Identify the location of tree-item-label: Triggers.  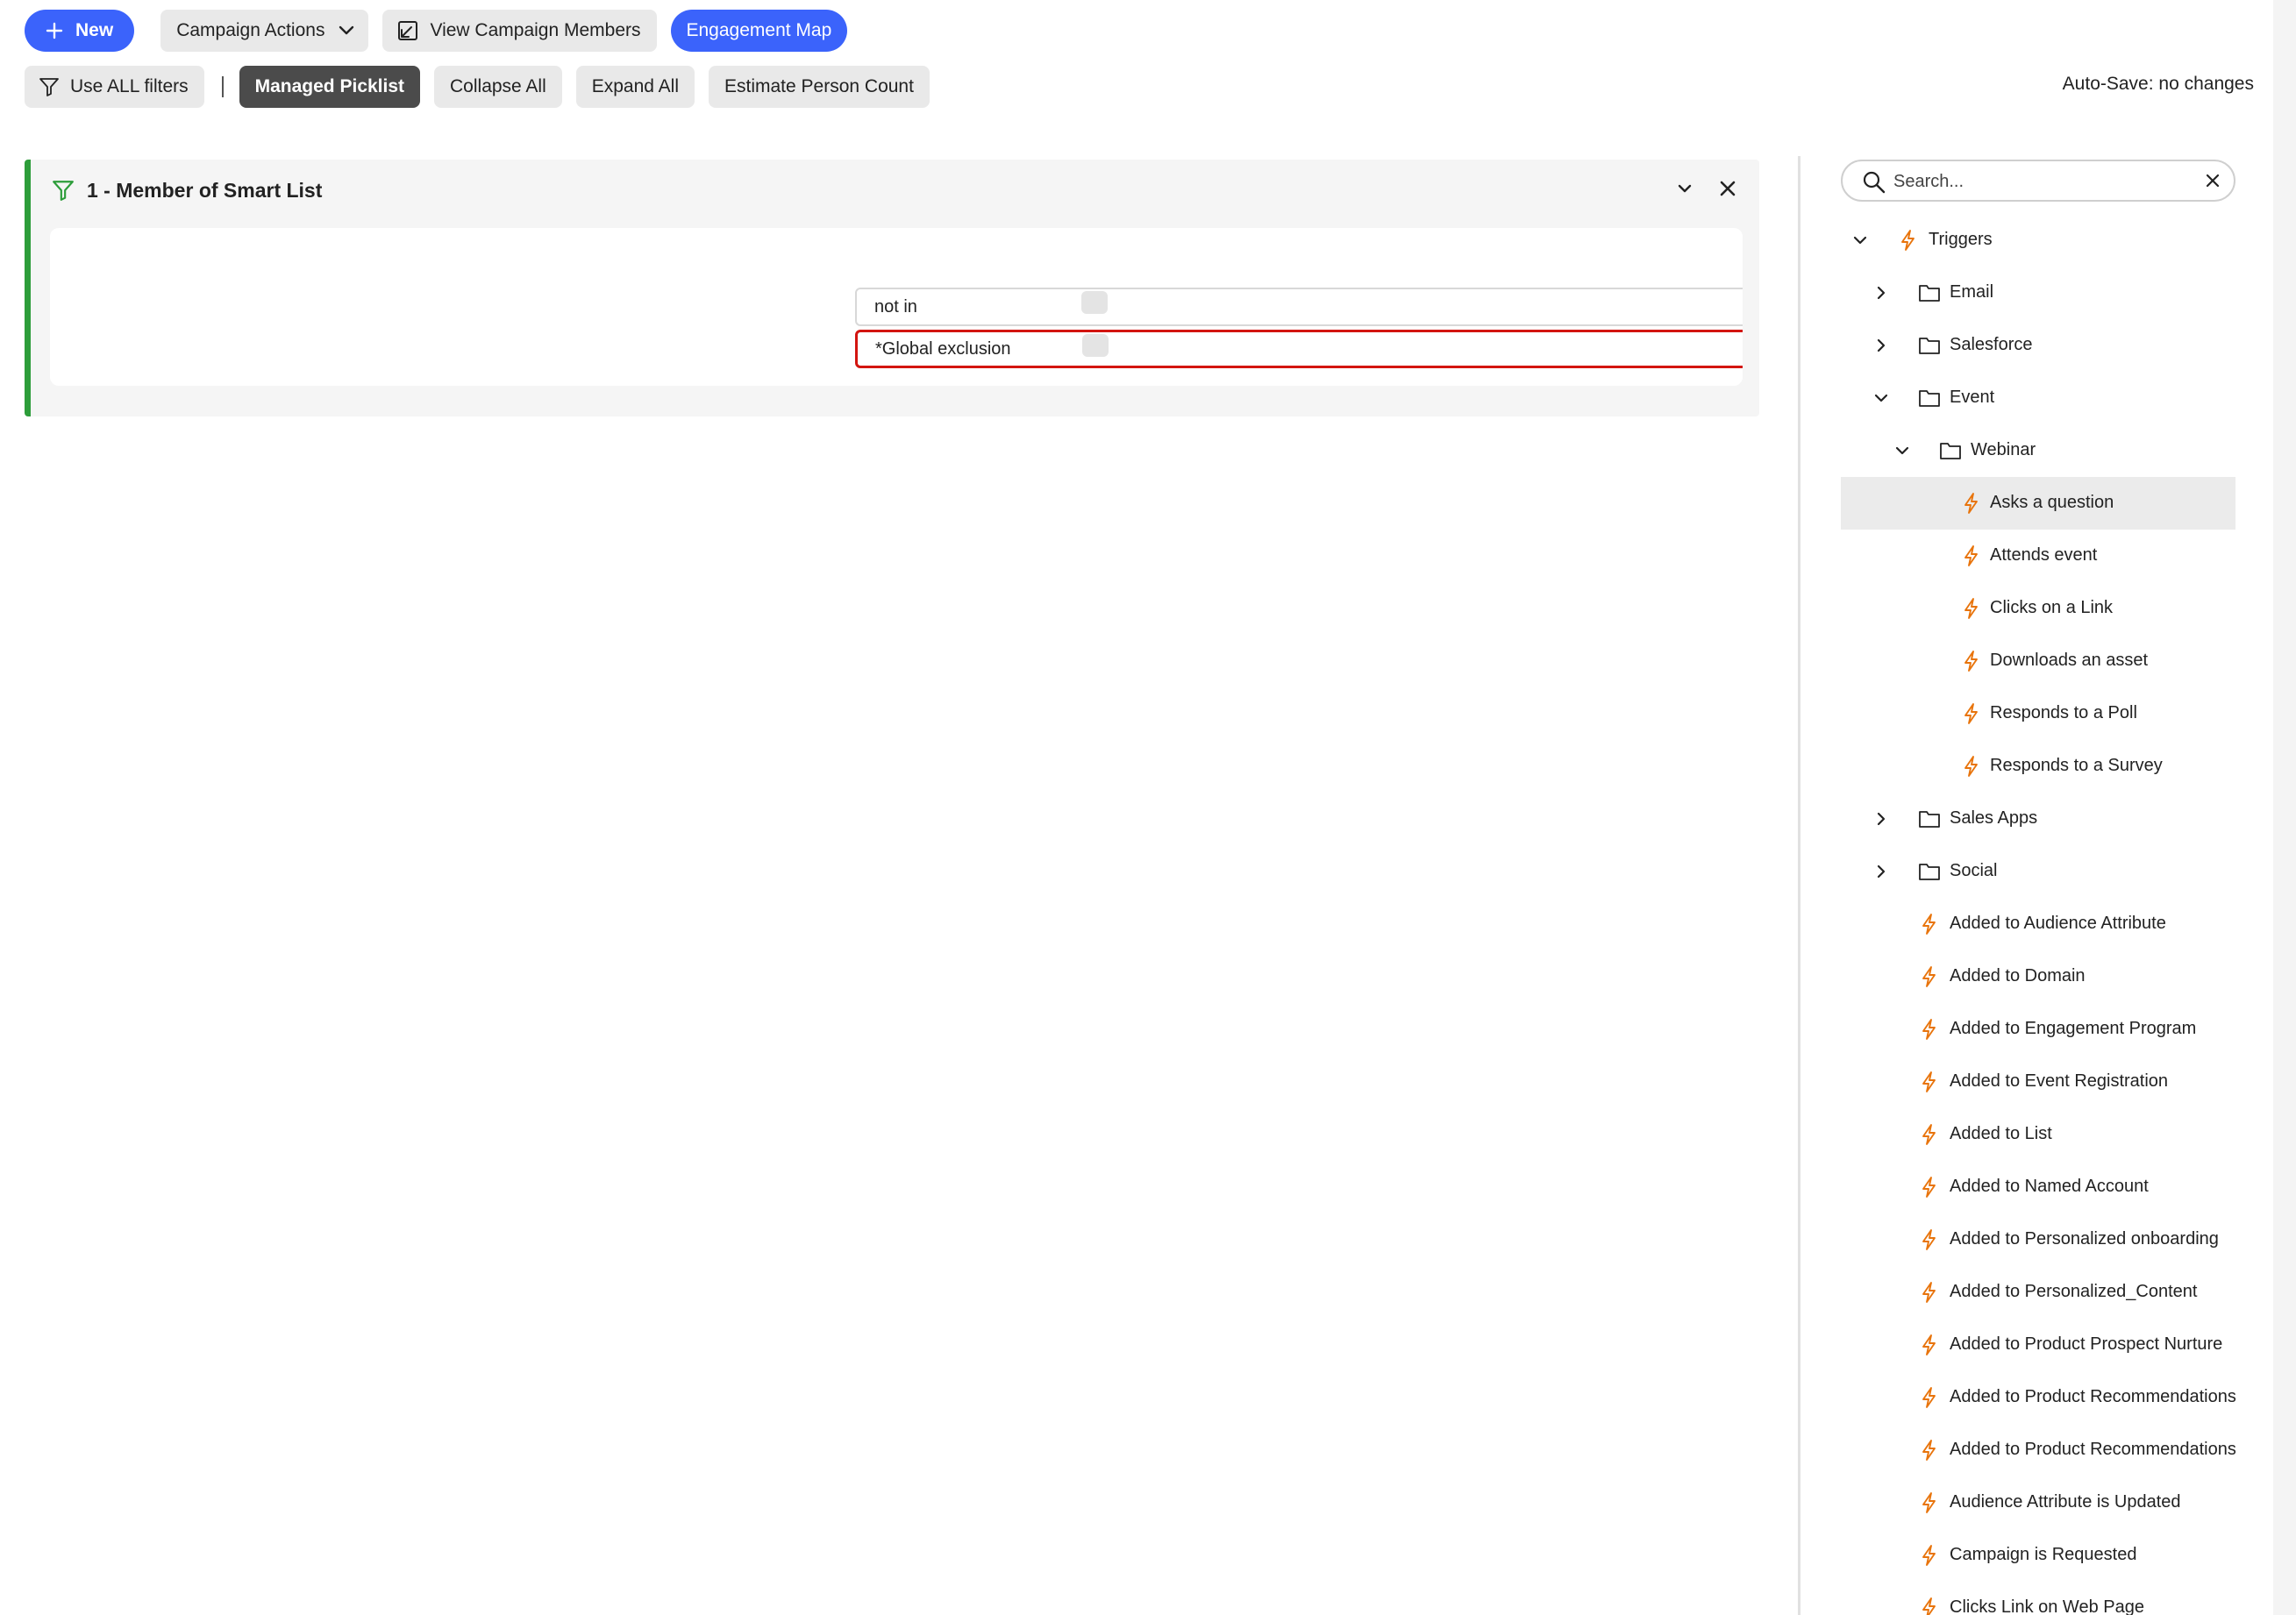
(1961, 239).